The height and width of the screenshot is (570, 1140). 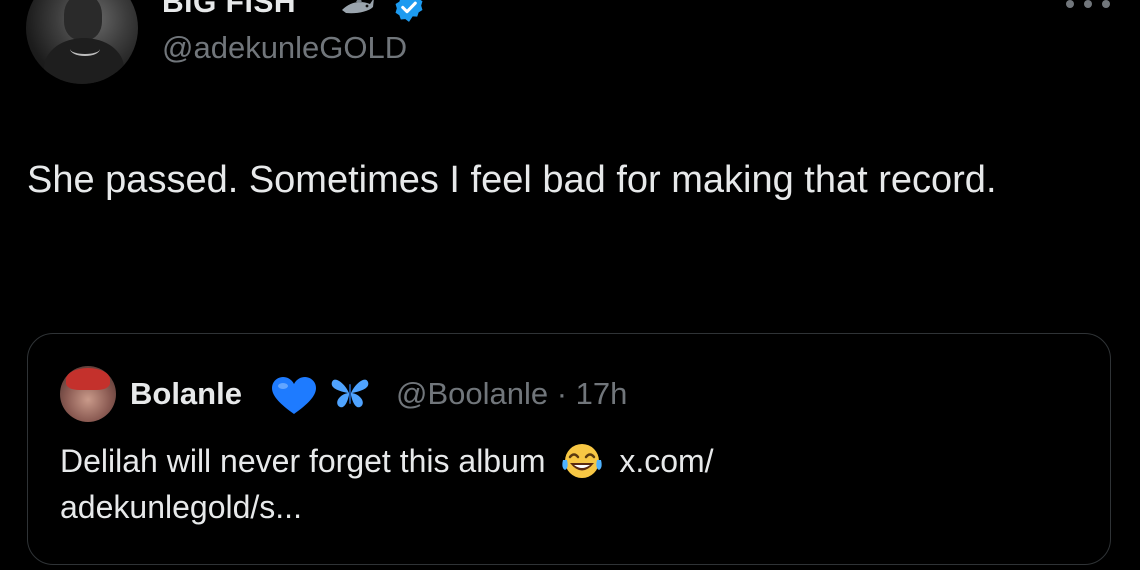 I want to click on quoted-author-avatar, so click(x=88, y=394).